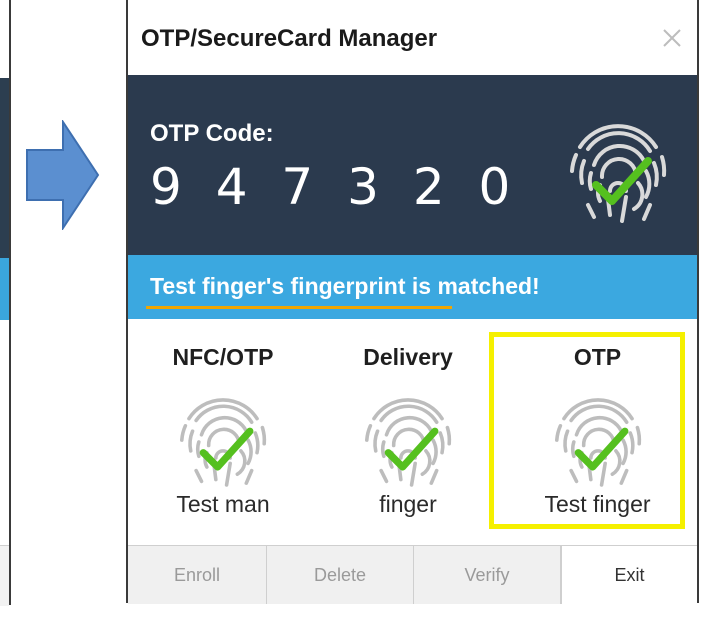 The image size is (717, 622). Describe the element at coordinates (4, 289) in the screenshot. I see `previous-window-blue-band` at that location.